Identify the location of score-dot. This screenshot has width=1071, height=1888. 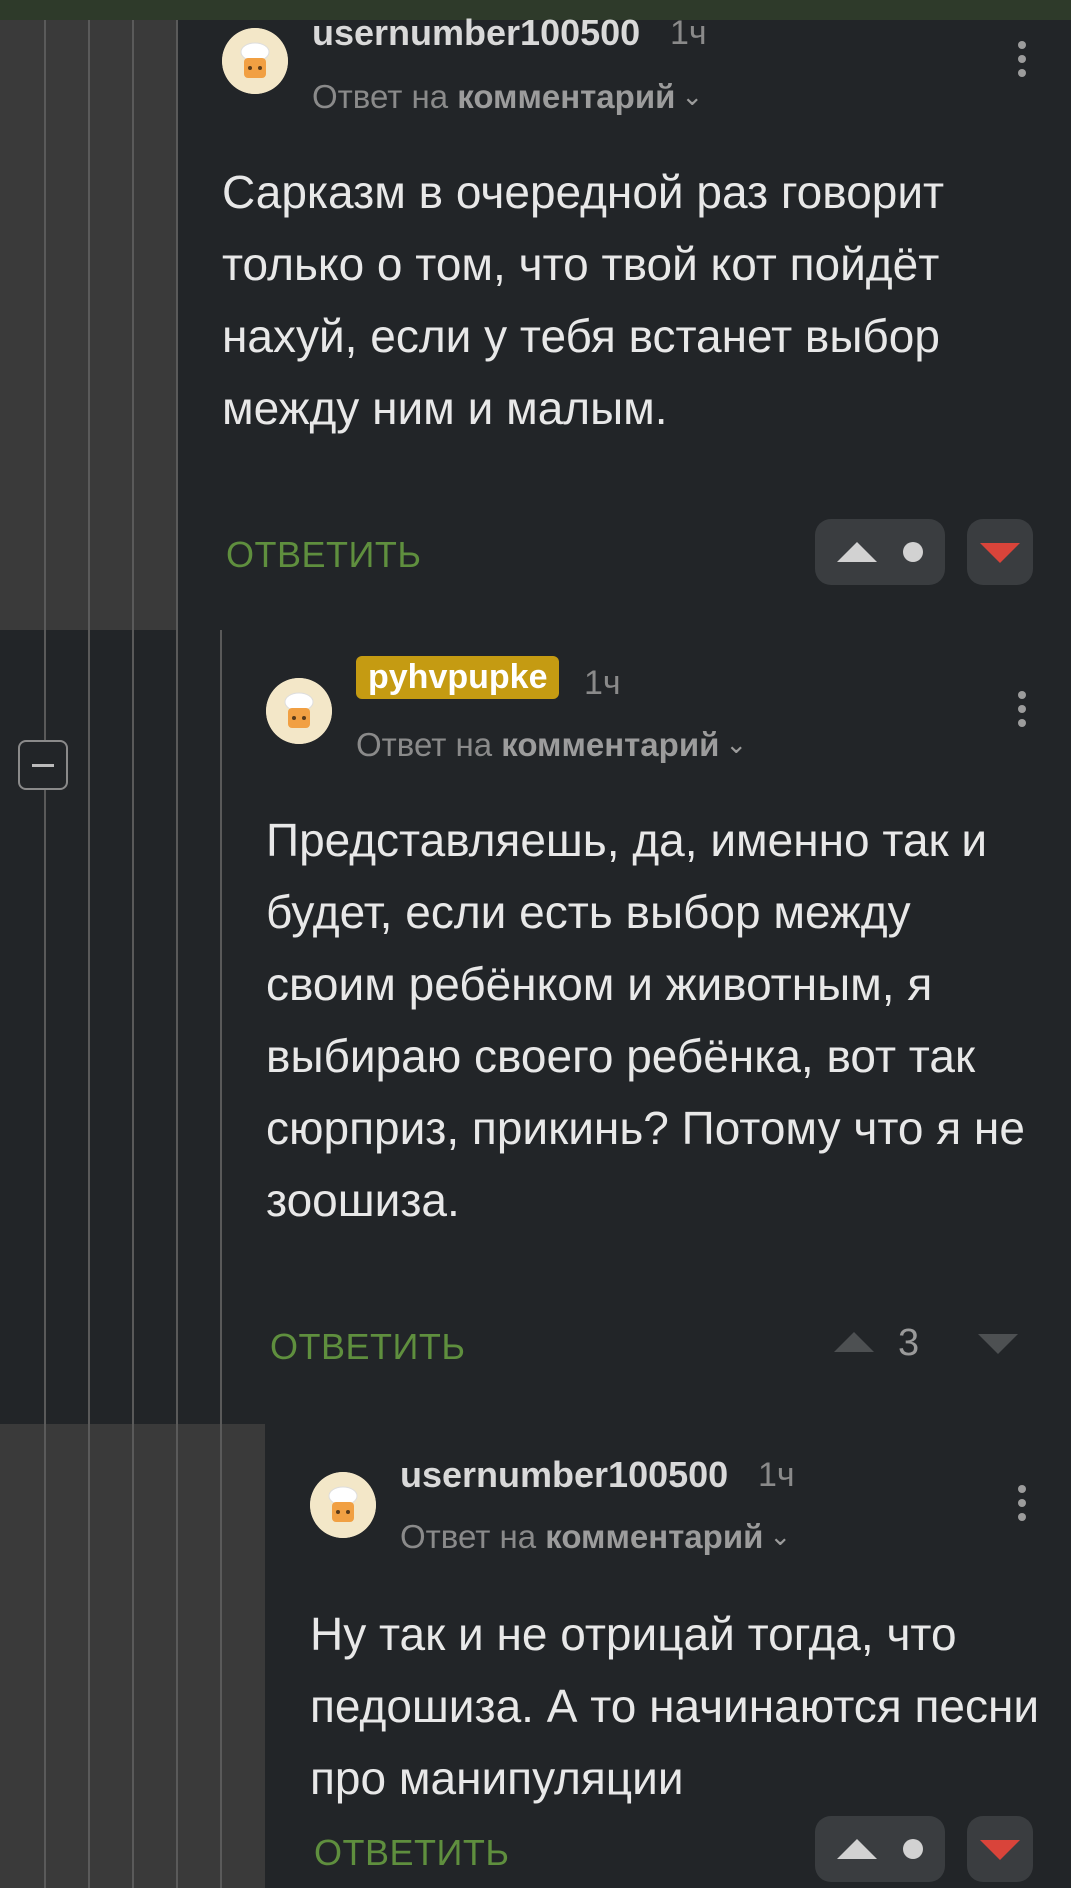
(913, 1849).